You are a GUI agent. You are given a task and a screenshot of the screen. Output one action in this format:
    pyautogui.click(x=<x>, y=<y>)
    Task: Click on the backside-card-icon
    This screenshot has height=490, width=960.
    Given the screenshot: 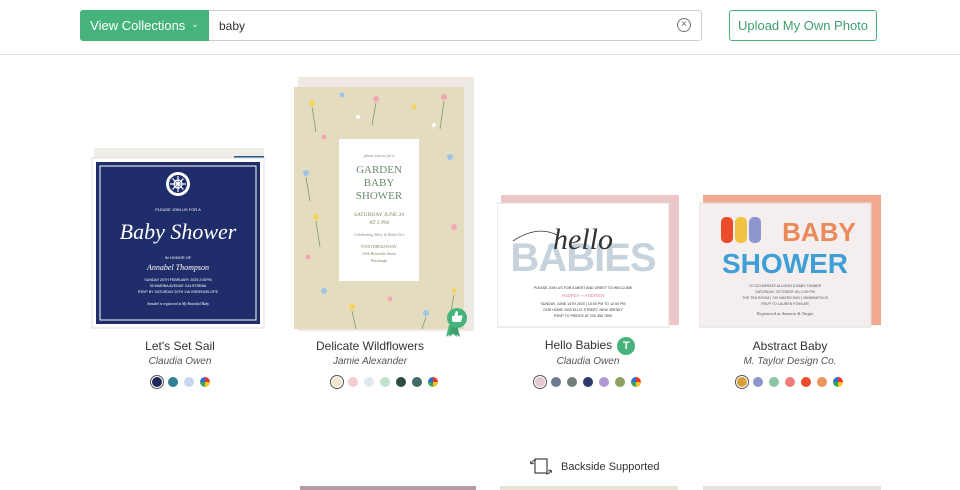 What is the action you would take?
    pyautogui.click(x=541, y=466)
    